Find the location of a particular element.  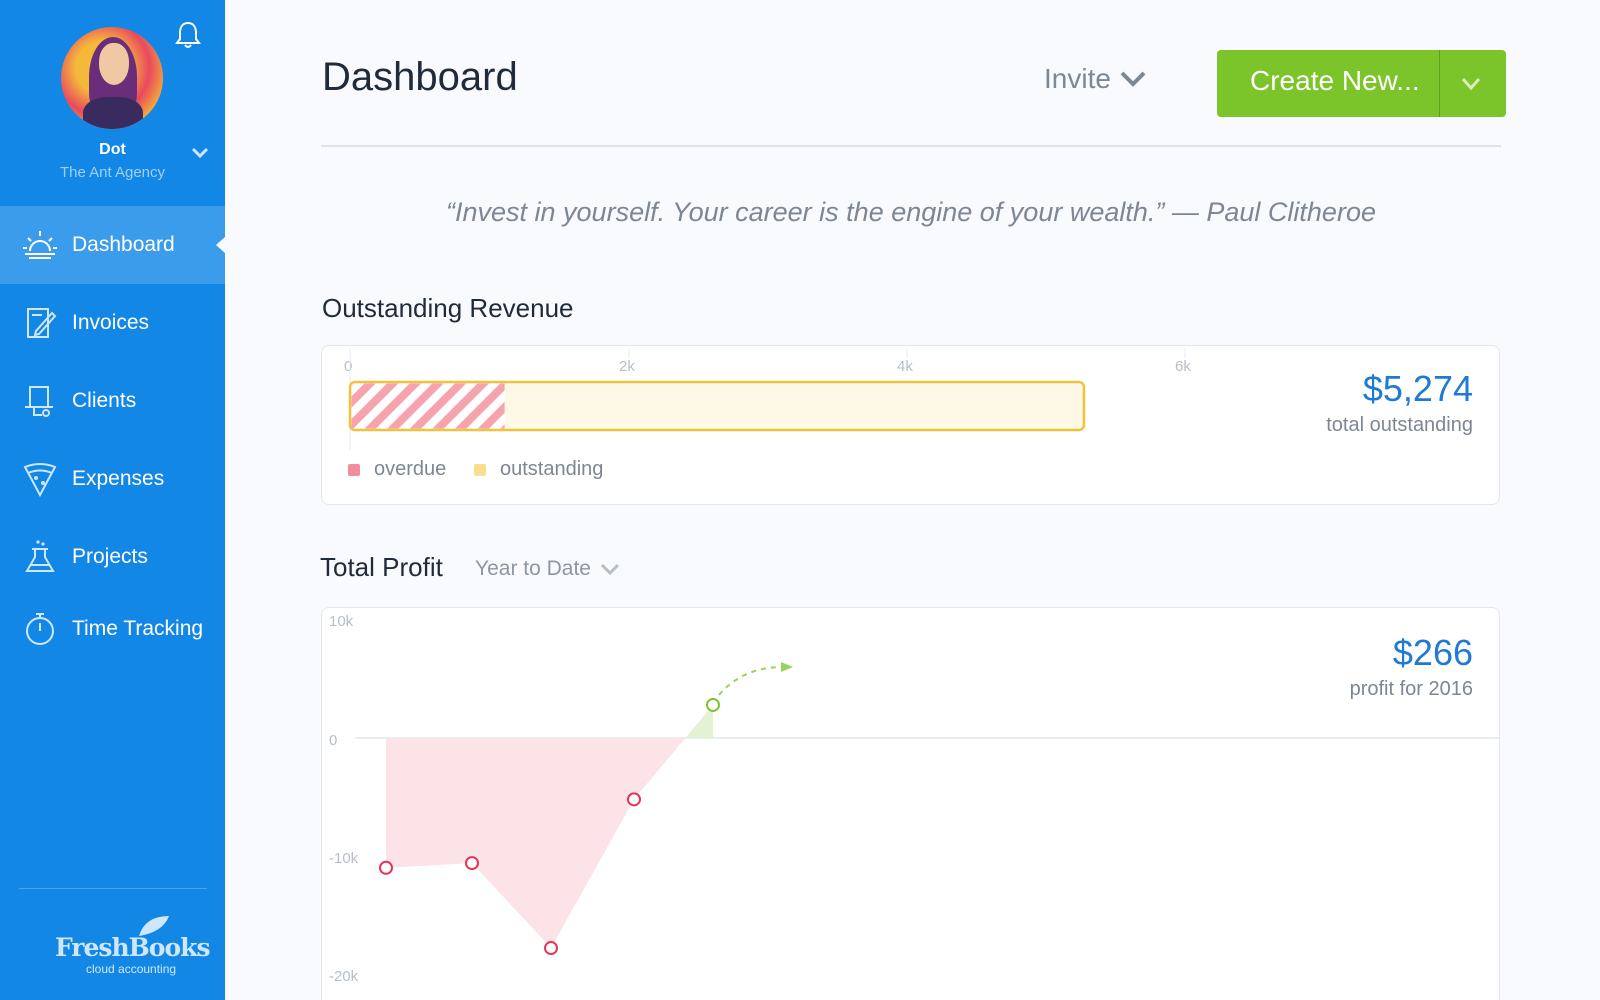

sidebar-item-label: Projects is located at coordinates (110, 556).